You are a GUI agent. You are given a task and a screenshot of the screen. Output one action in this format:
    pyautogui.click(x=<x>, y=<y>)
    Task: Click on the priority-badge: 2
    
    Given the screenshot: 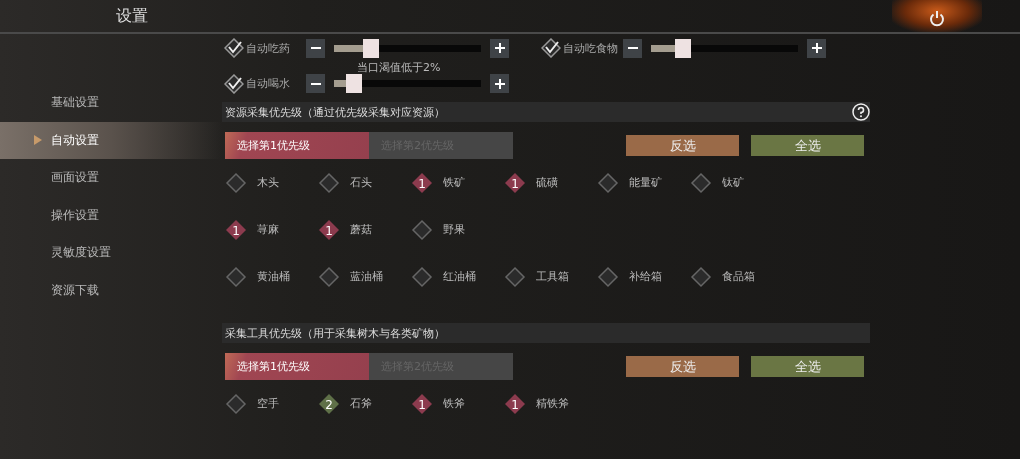 What is the action you would take?
    pyautogui.click(x=329, y=403)
    